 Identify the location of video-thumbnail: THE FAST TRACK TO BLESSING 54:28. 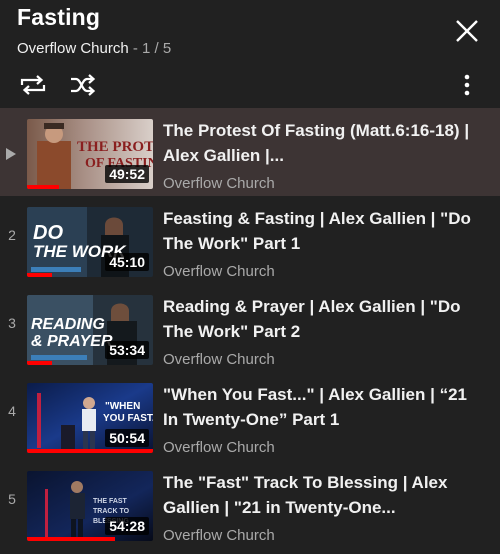
(90, 506).